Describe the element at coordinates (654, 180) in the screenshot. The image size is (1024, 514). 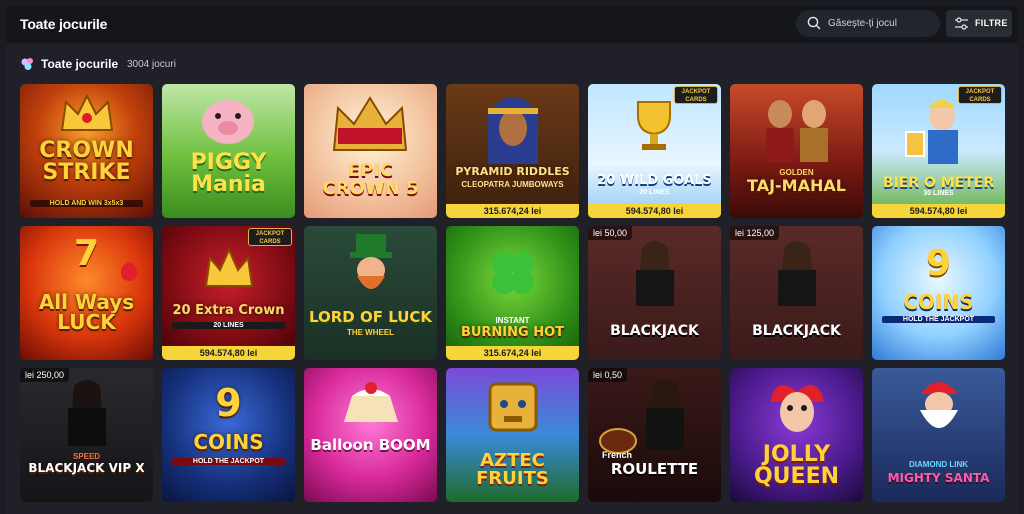
I see `game-title: 20 WILD GOALS` at that location.